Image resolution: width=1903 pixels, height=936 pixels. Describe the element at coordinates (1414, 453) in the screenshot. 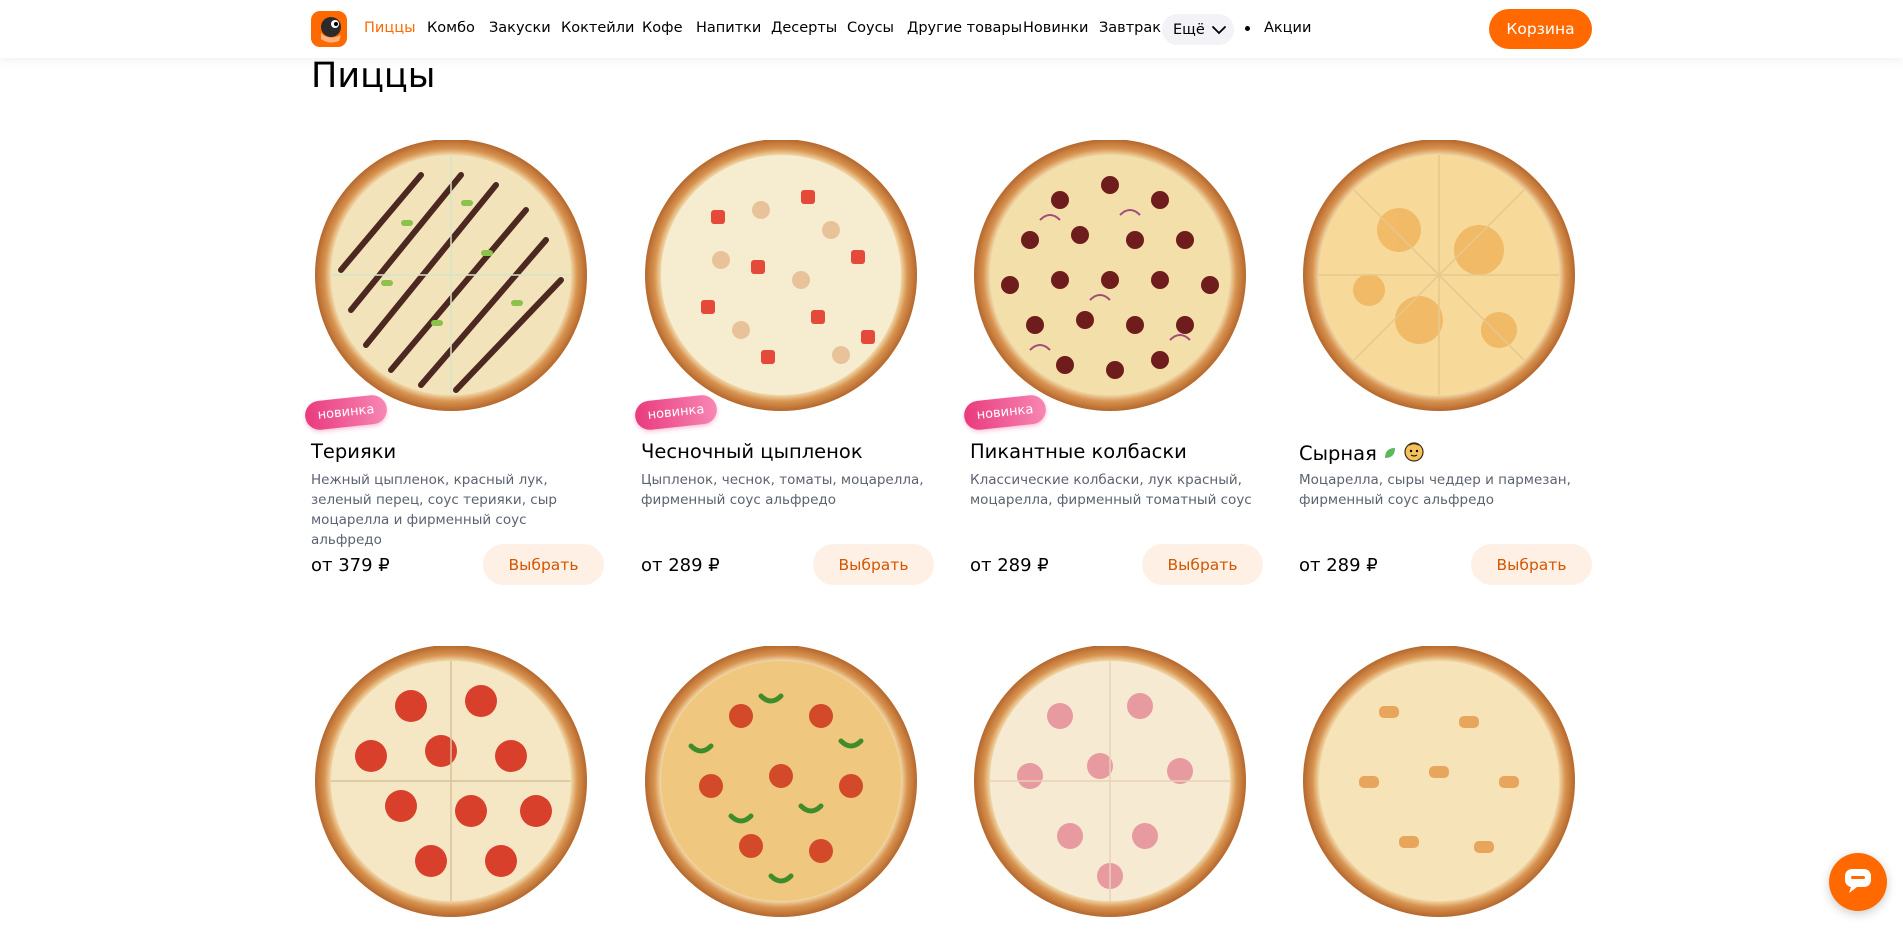

I see `child-face-icon` at that location.